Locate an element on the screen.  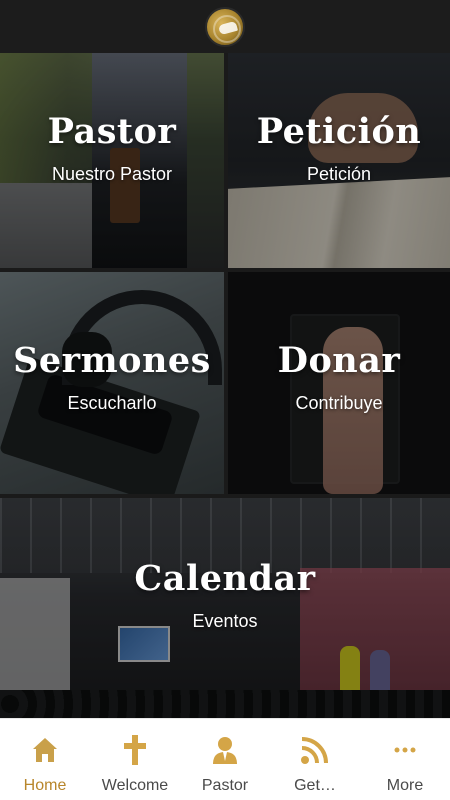
cross-icon is located at coordinates (135, 750).